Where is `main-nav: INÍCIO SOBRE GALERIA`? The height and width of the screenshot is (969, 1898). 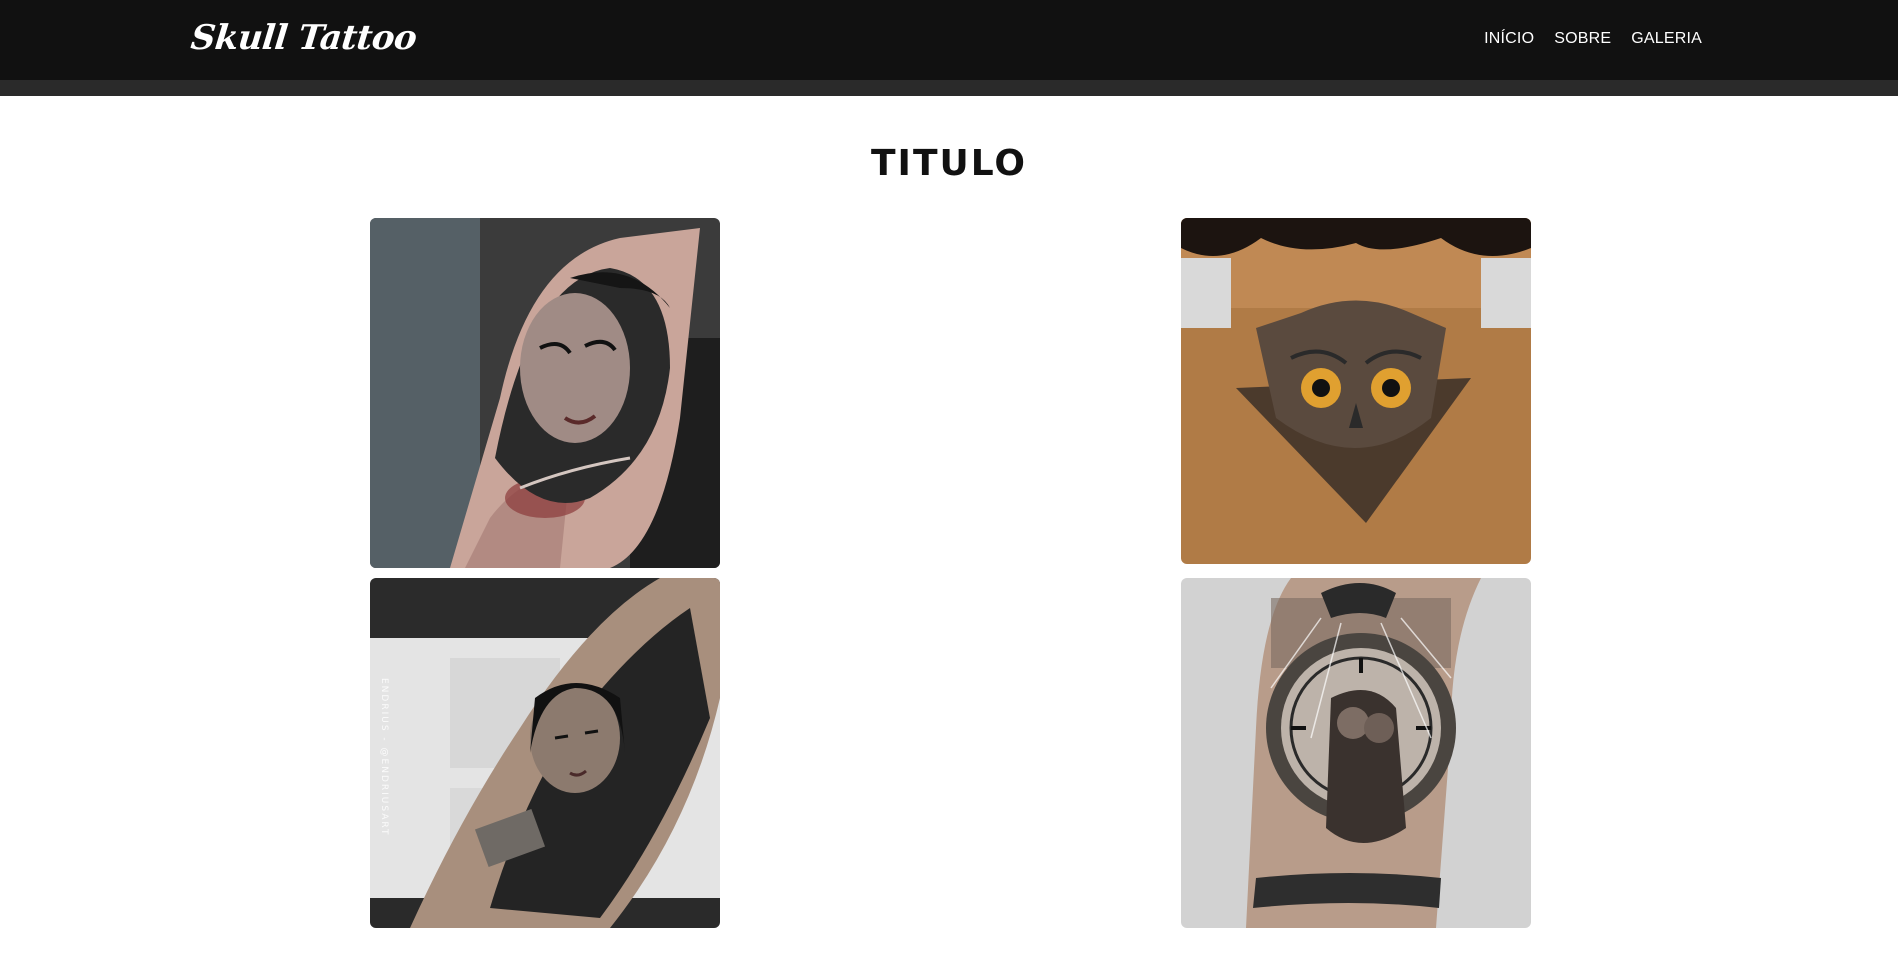 main-nav: INÍCIO SOBRE GALERIA is located at coordinates (1593, 39).